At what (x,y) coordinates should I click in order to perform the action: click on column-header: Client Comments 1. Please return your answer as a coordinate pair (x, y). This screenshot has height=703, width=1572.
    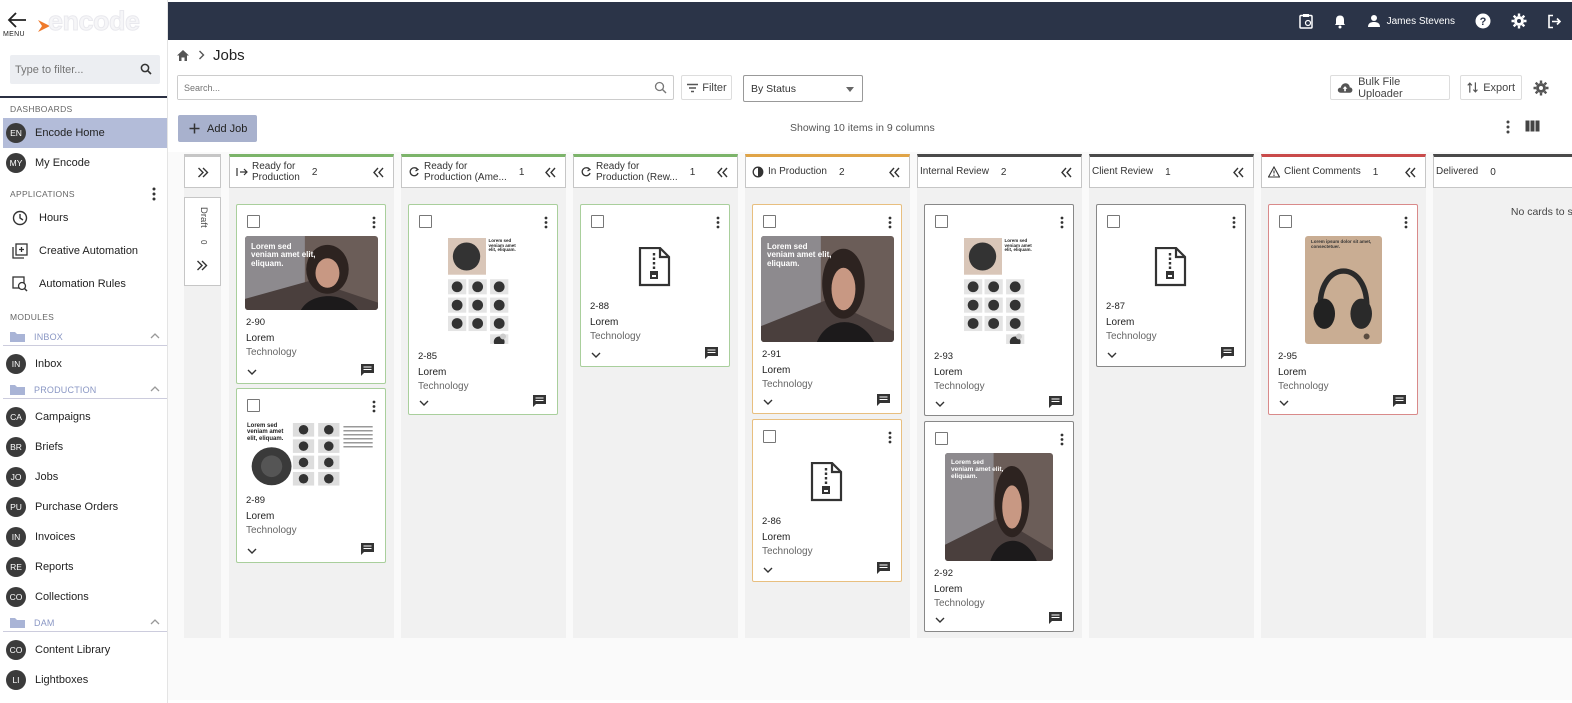
    Looking at the image, I should click on (1343, 171).